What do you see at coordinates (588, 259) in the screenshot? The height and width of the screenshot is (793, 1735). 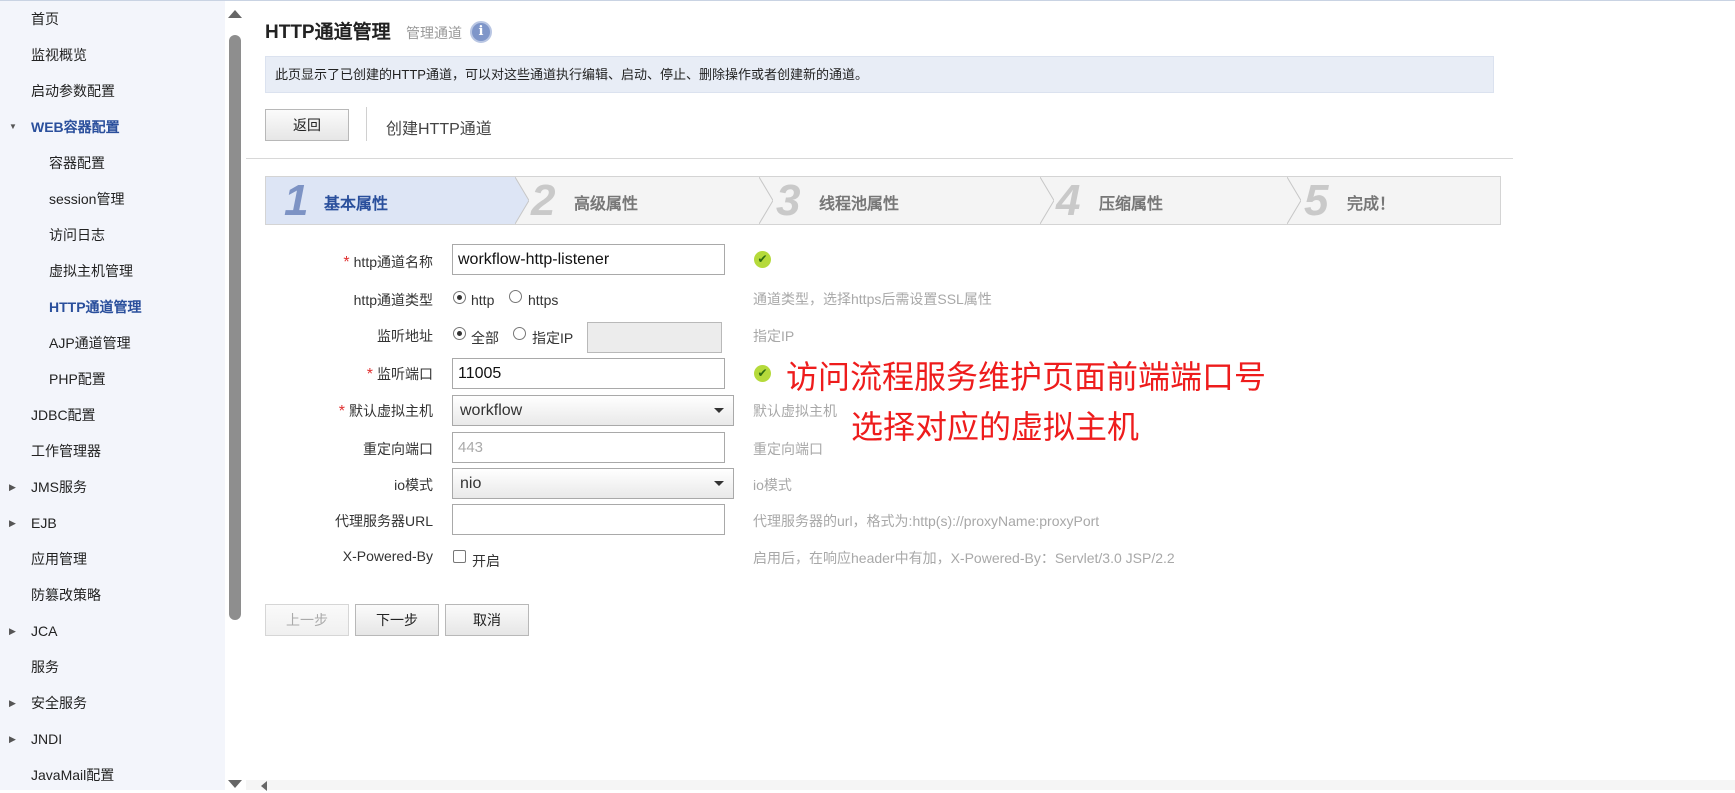 I see `channel-name-input: workflow-http-listener` at bounding box center [588, 259].